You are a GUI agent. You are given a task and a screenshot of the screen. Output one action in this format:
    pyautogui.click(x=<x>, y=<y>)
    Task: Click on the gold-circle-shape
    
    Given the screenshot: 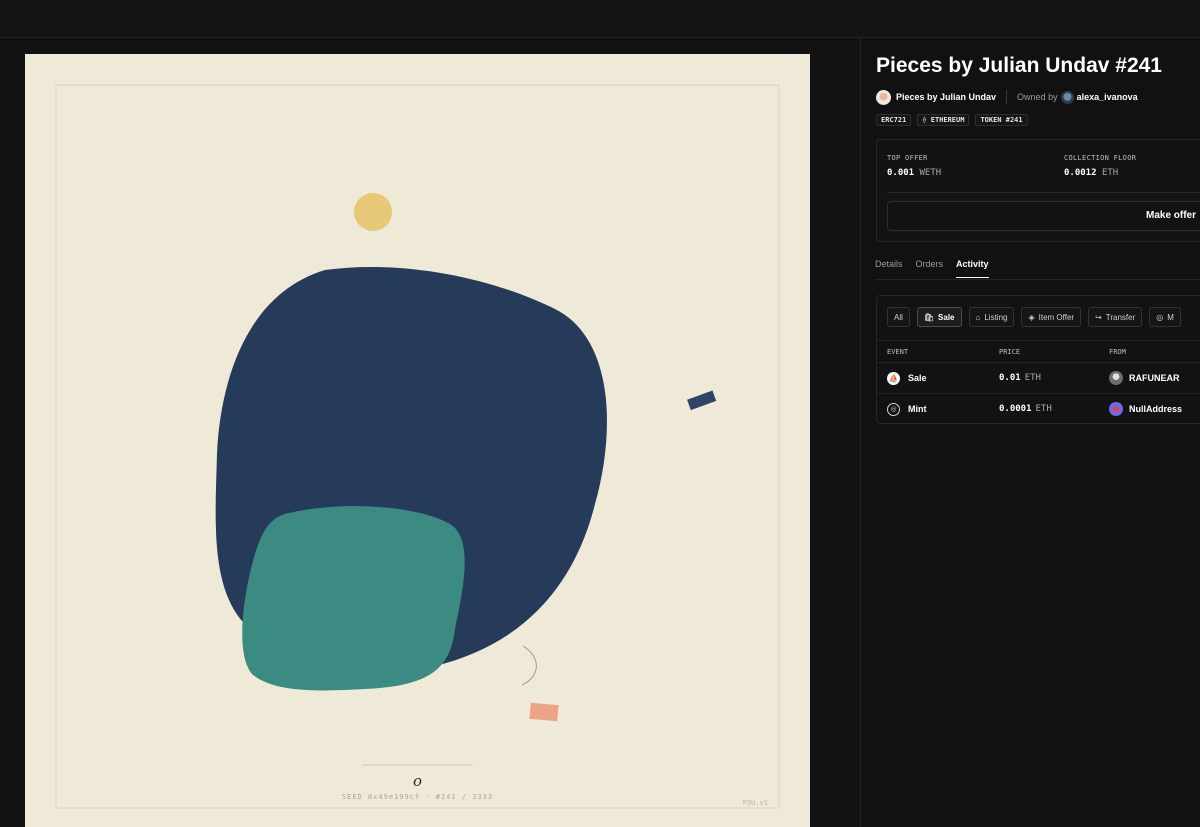 What is the action you would take?
    pyautogui.click(x=373, y=212)
    